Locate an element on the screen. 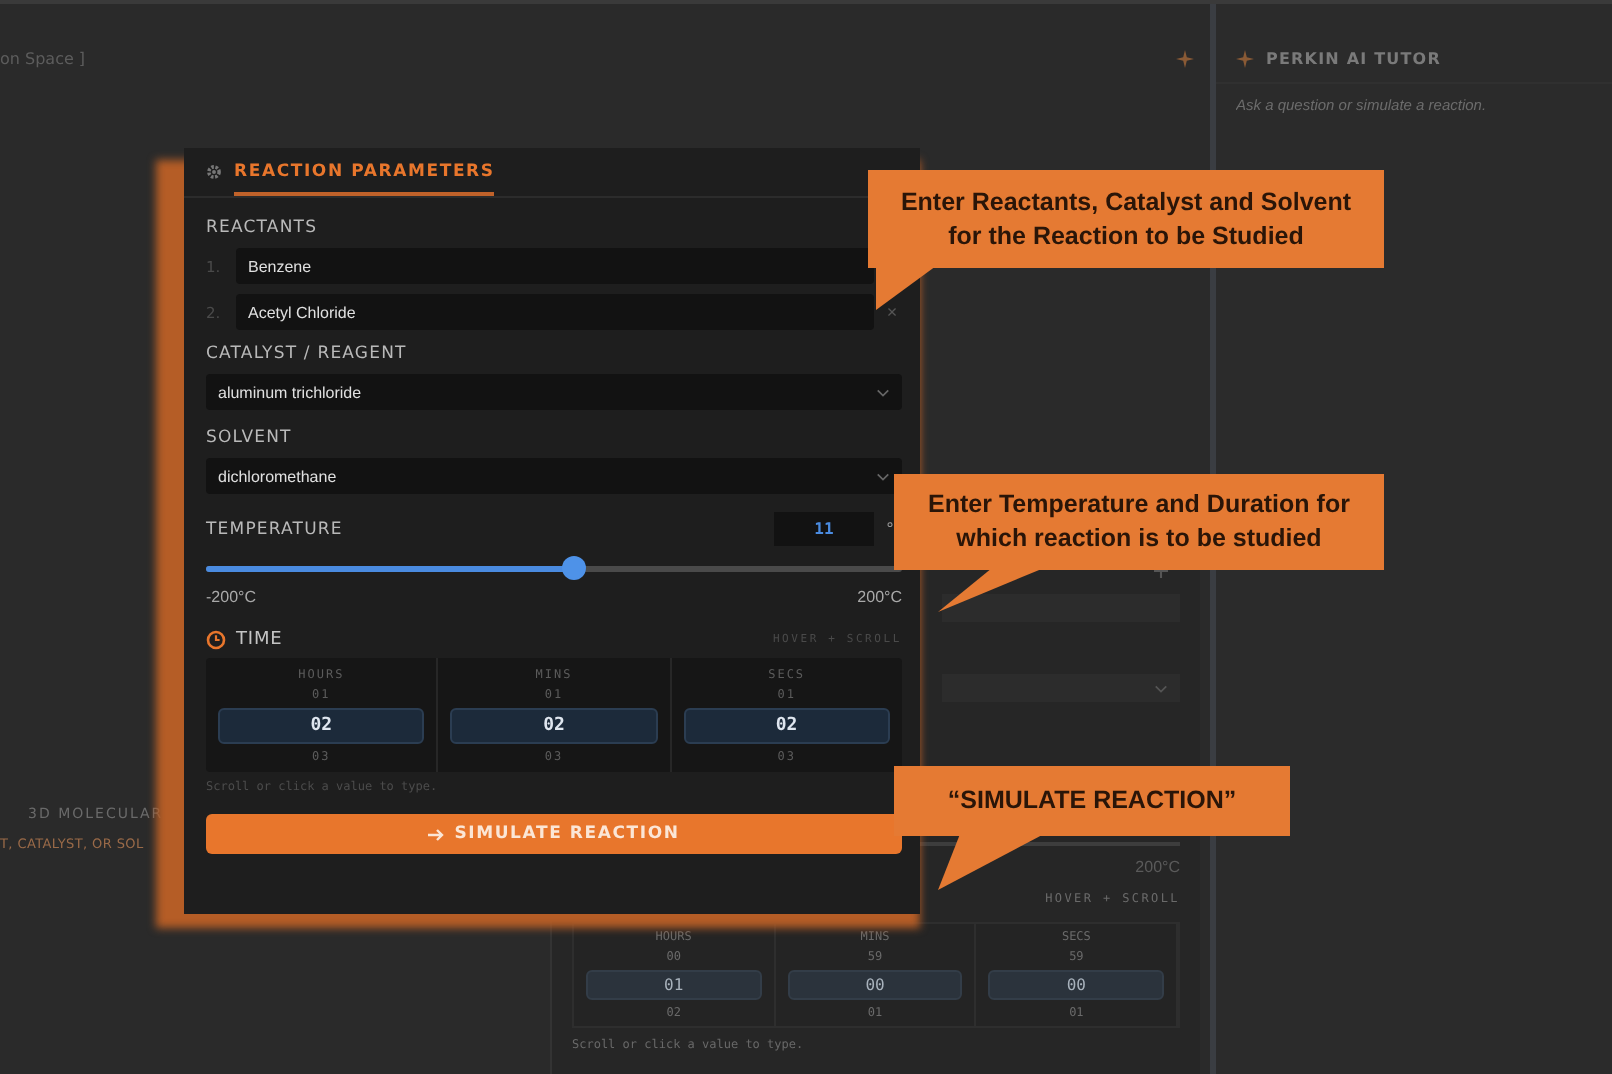 The image size is (1612, 1074). time-value: 01 is located at coordinates (674, 985).